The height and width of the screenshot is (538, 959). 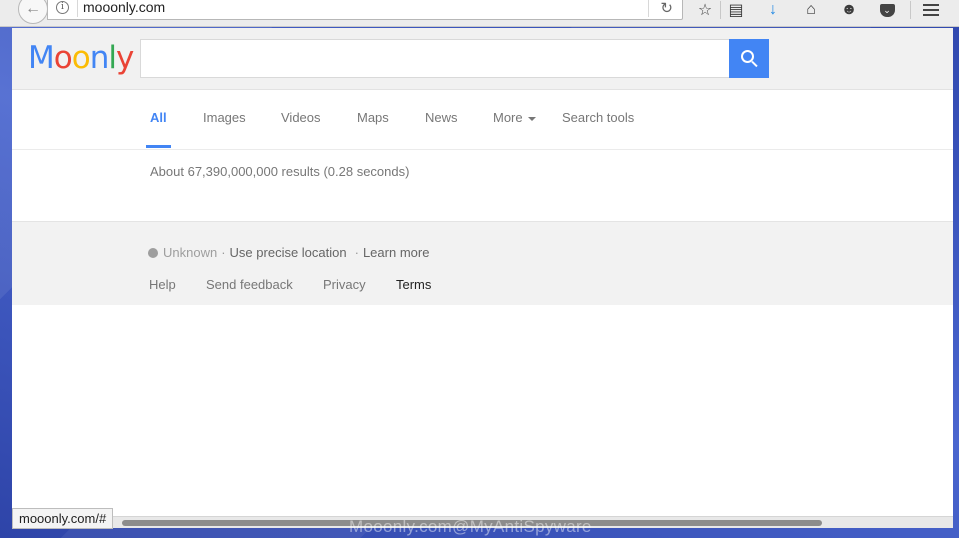 I want to click on moonly-logo: Moonly, so click(x=81, y=58).